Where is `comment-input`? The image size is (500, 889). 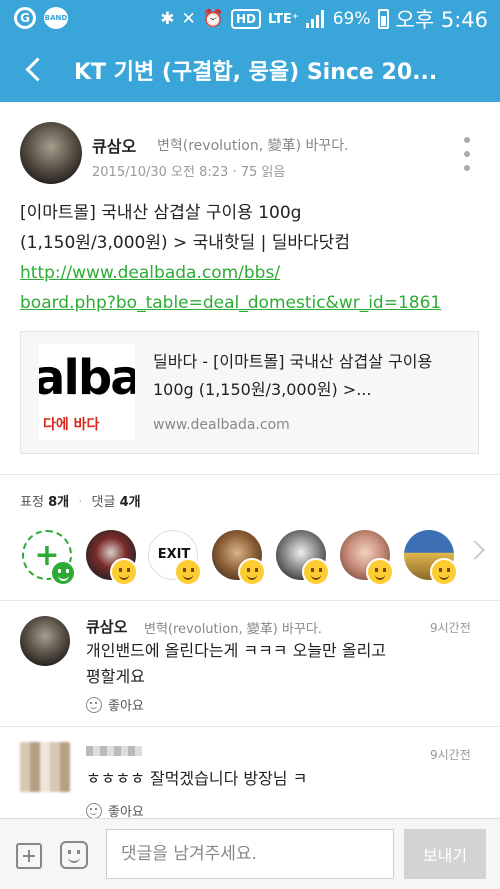
comment-input is located at coordinates (250, 854).